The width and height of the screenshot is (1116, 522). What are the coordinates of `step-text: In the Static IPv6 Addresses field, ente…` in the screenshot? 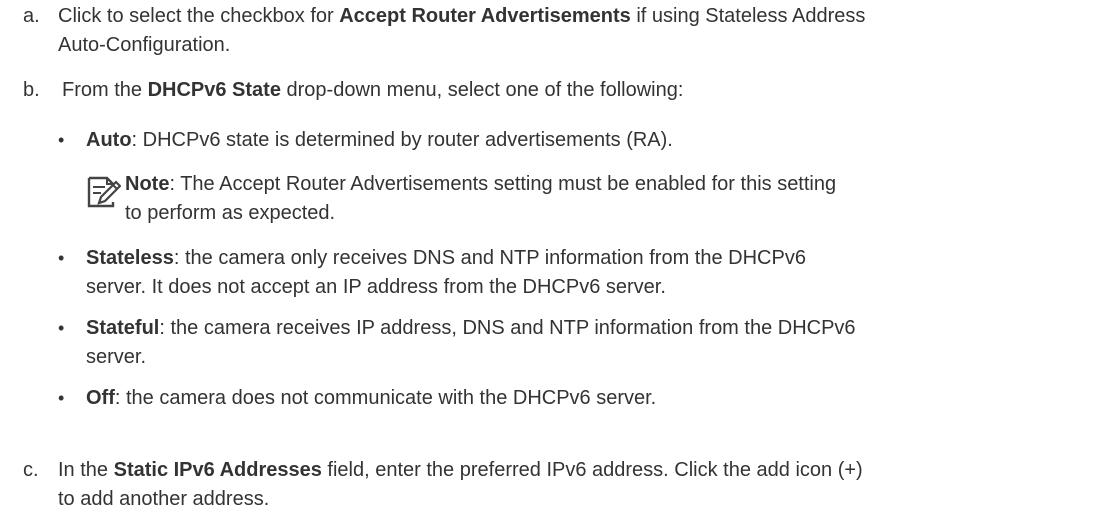 It's located at (460, 484).